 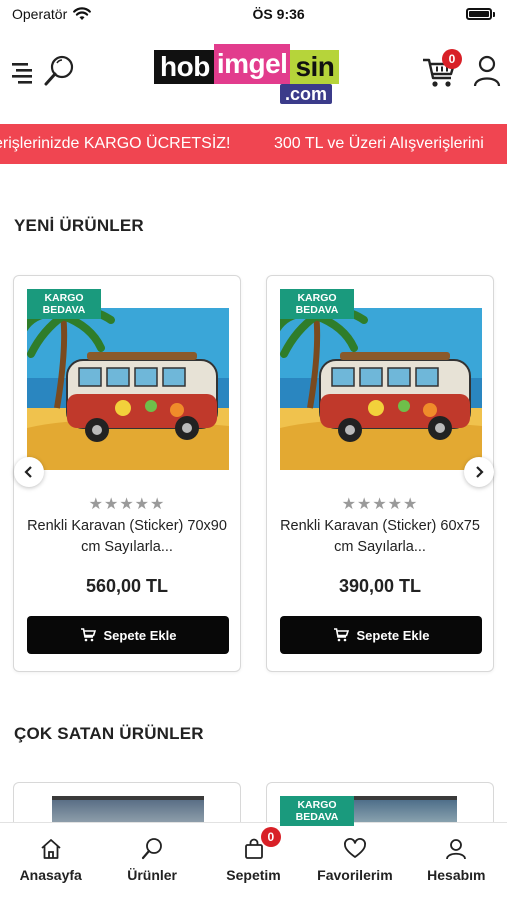 What do you see at coordinates (152, 875) in the screenshot?
I see `tab-label: Ürünler` at bounding box center [152, 875].